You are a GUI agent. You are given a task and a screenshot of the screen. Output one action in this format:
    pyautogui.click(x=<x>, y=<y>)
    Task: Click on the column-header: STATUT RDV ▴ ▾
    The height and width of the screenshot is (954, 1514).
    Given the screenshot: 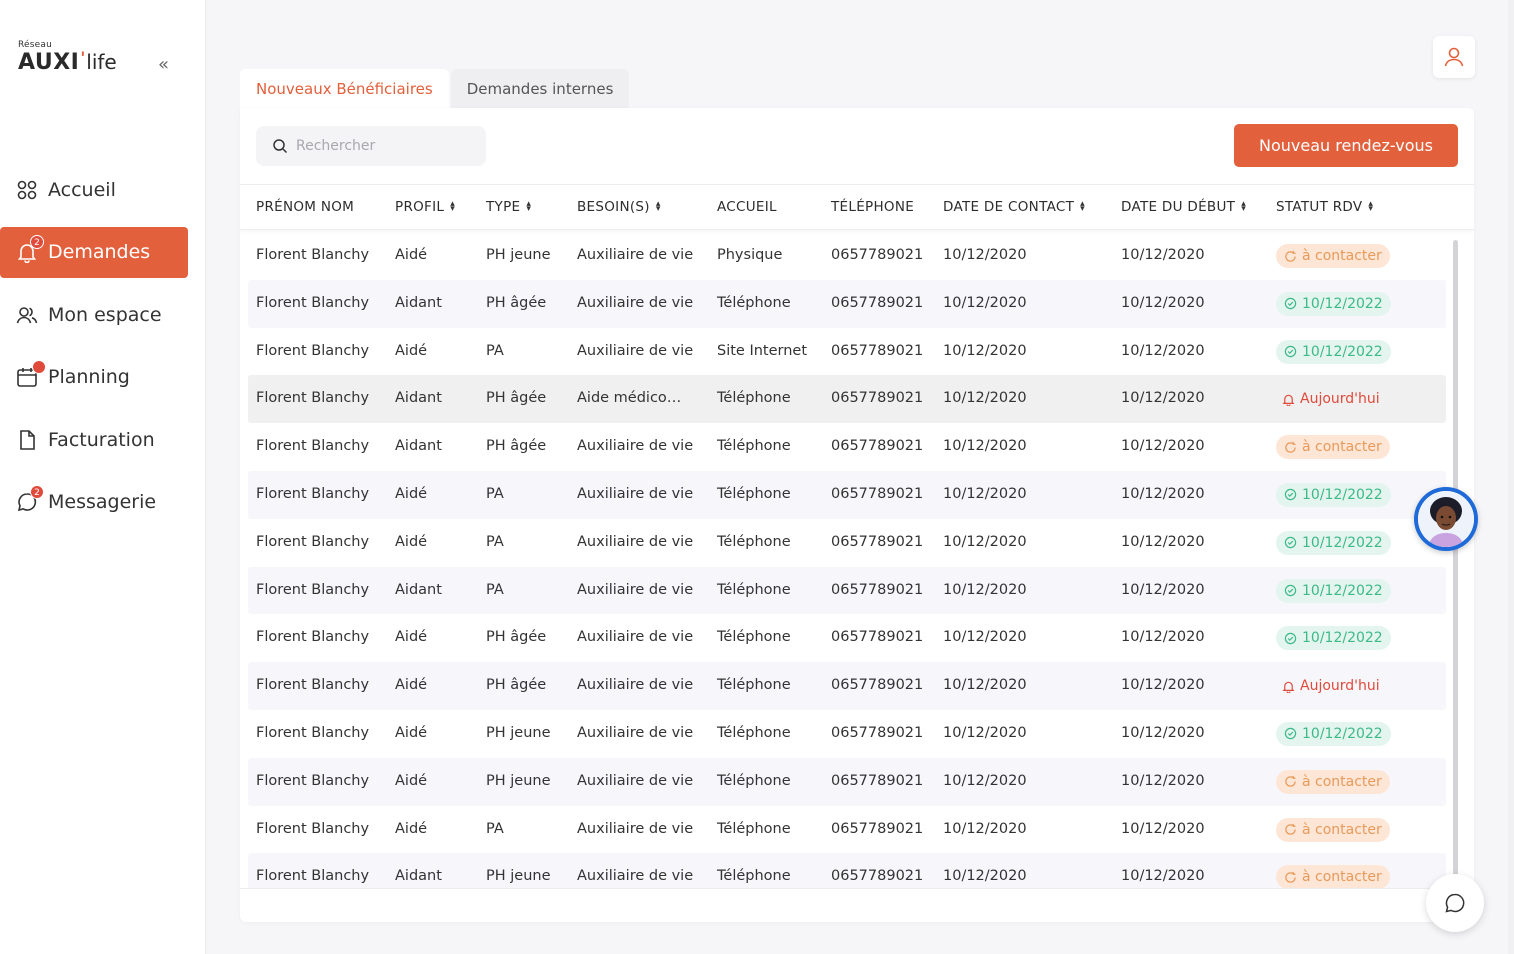 What is the action you would take?
    pyautogui.click(x=1324, y=207)
    